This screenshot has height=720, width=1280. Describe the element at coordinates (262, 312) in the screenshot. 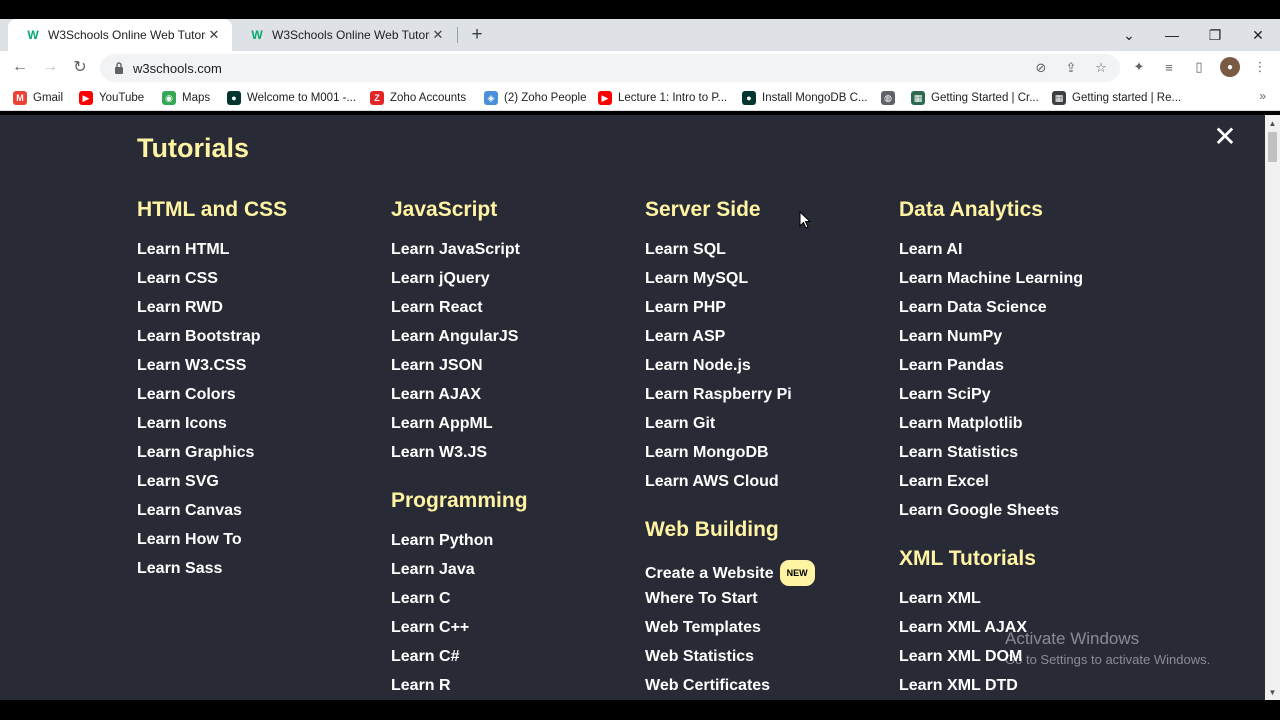

I see `tutorial-link: Learn RWD` at that location.